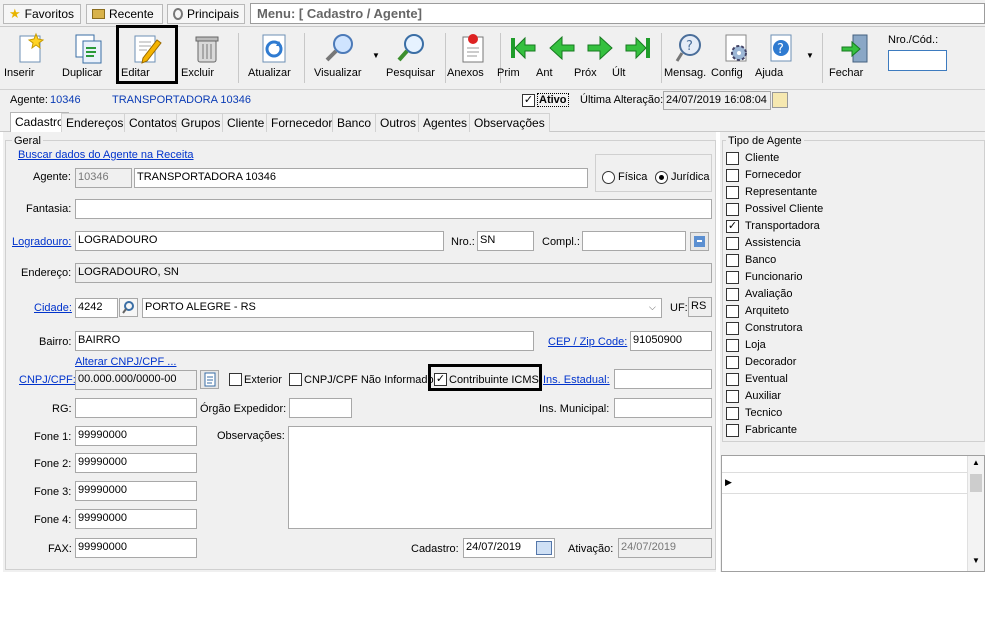 This screenshot has width=985, height=626. What do you see at coordinates (235, 379) in the screenshot?
I see `exterior-checkbox` at bounding box center [235, 379].